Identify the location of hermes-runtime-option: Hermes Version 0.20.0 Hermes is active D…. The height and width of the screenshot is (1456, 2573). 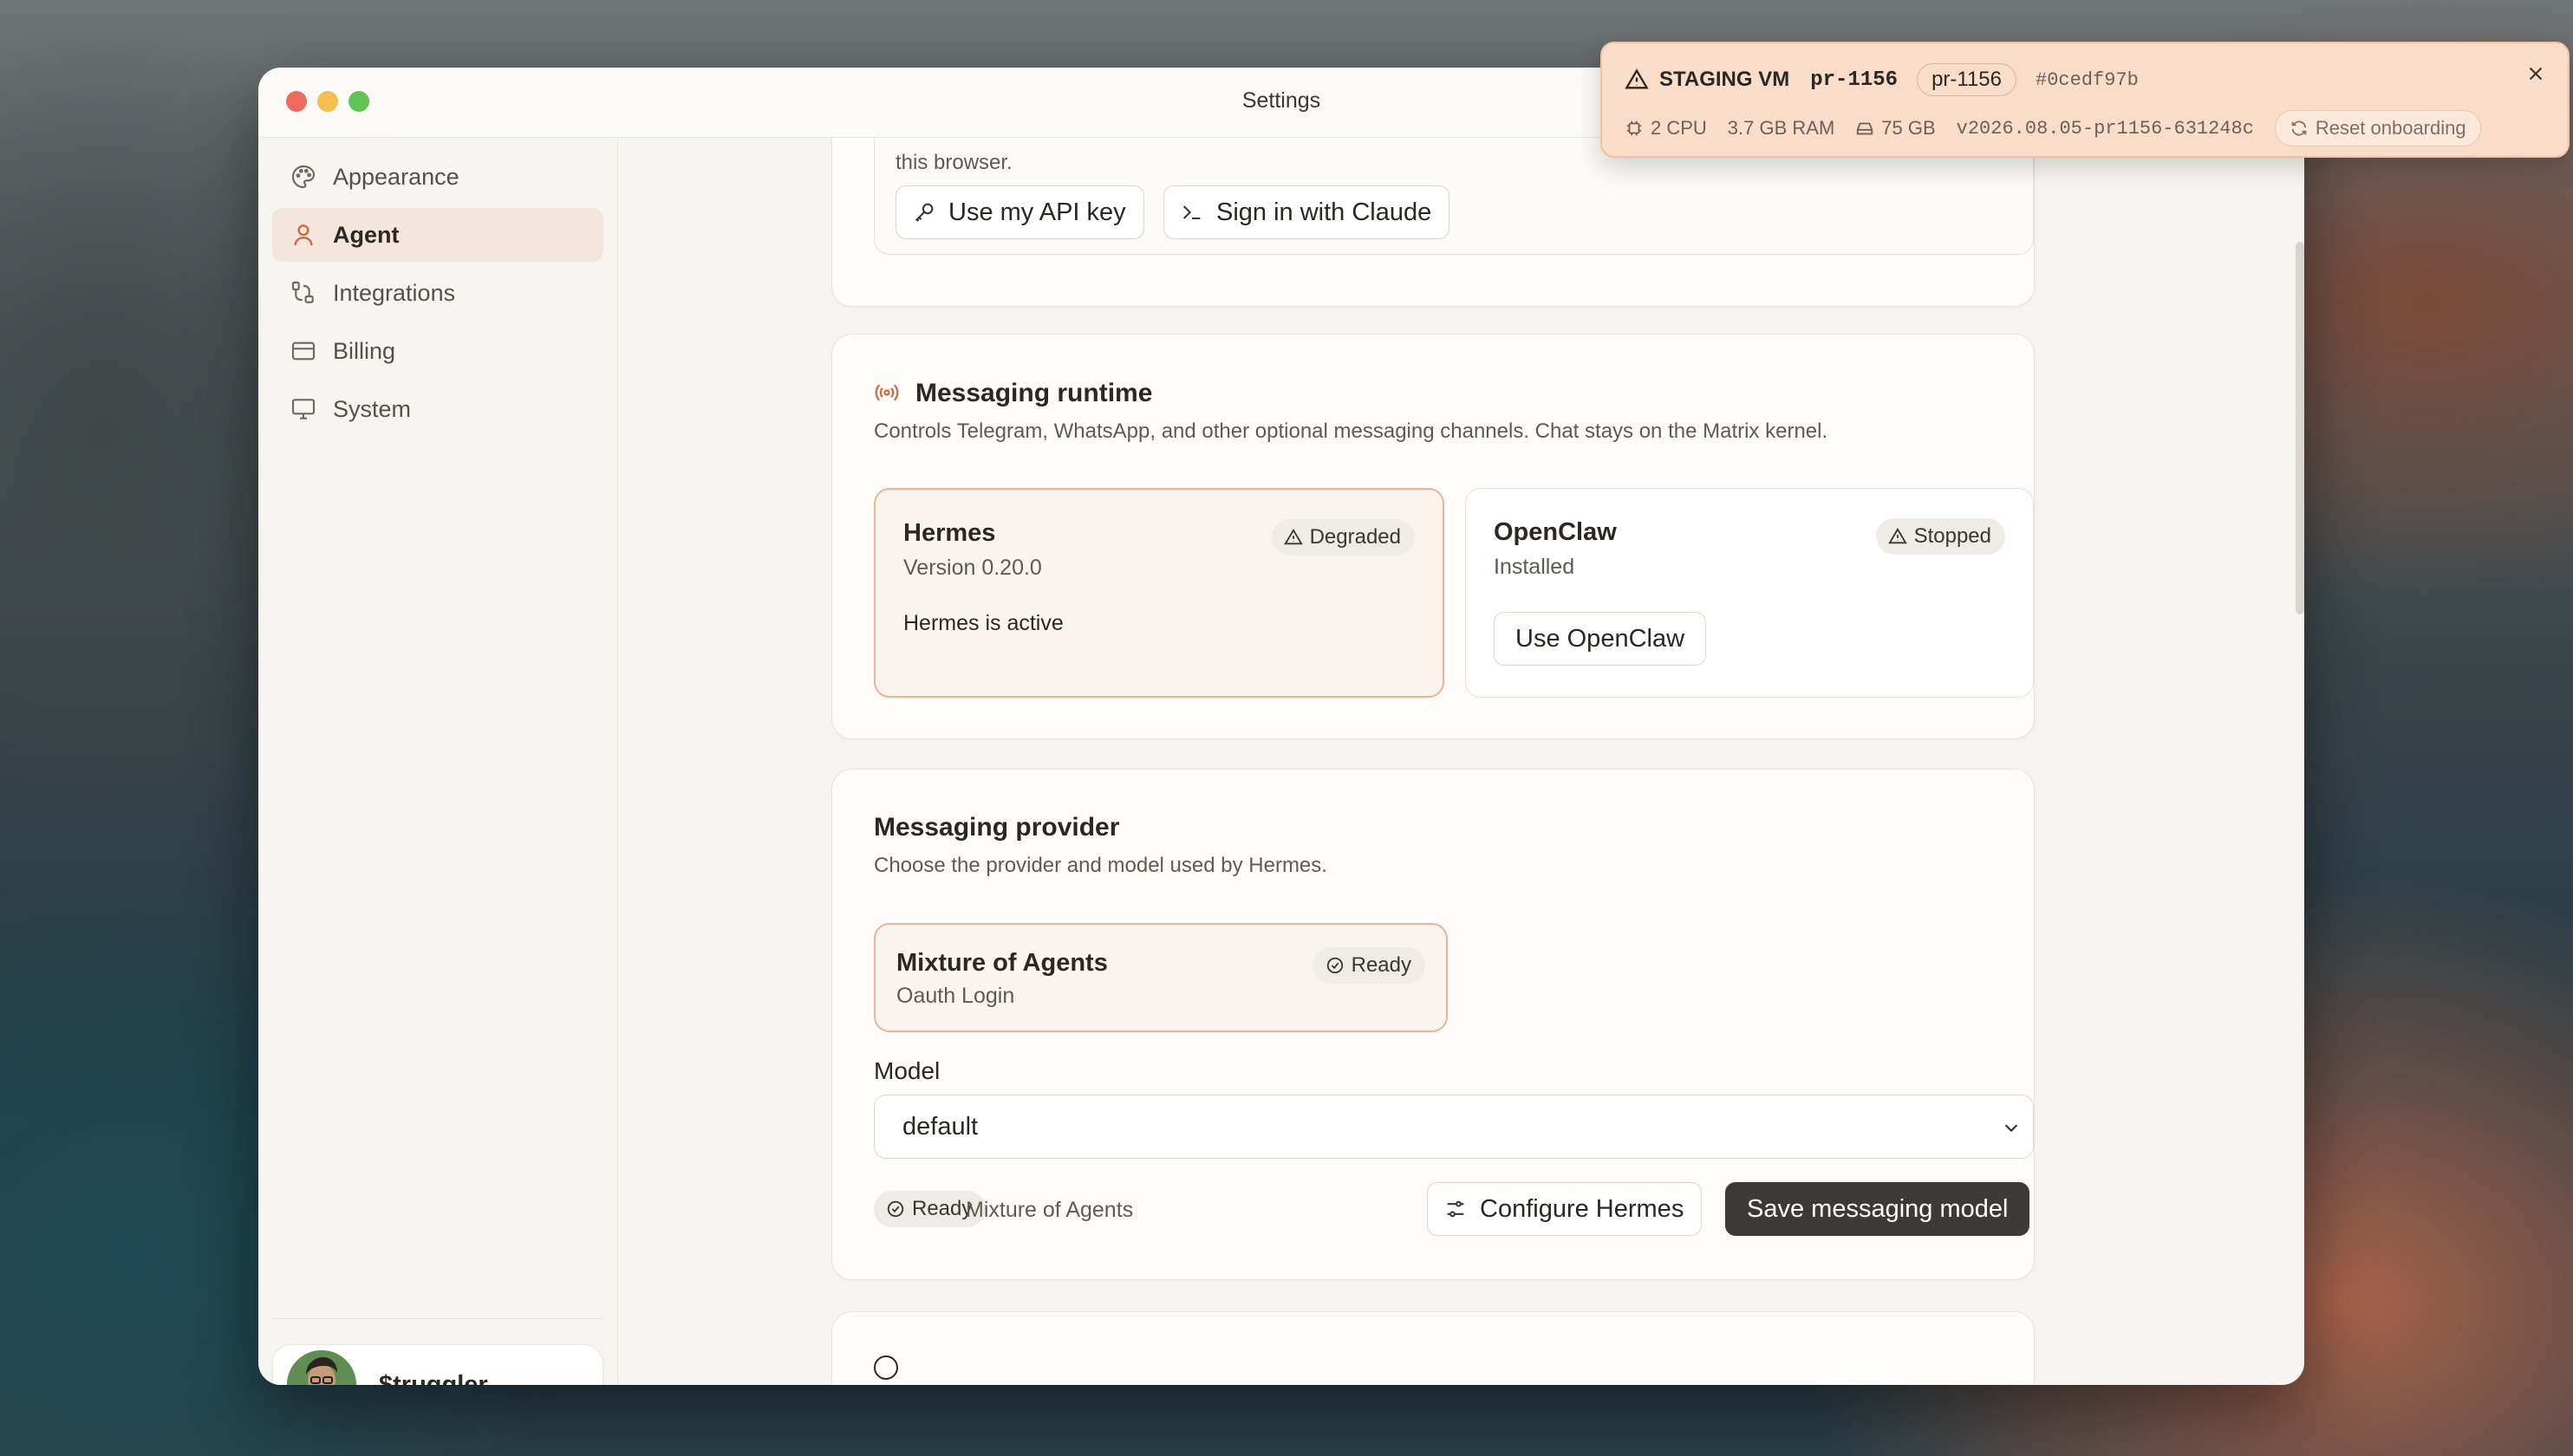
(1159, 593).